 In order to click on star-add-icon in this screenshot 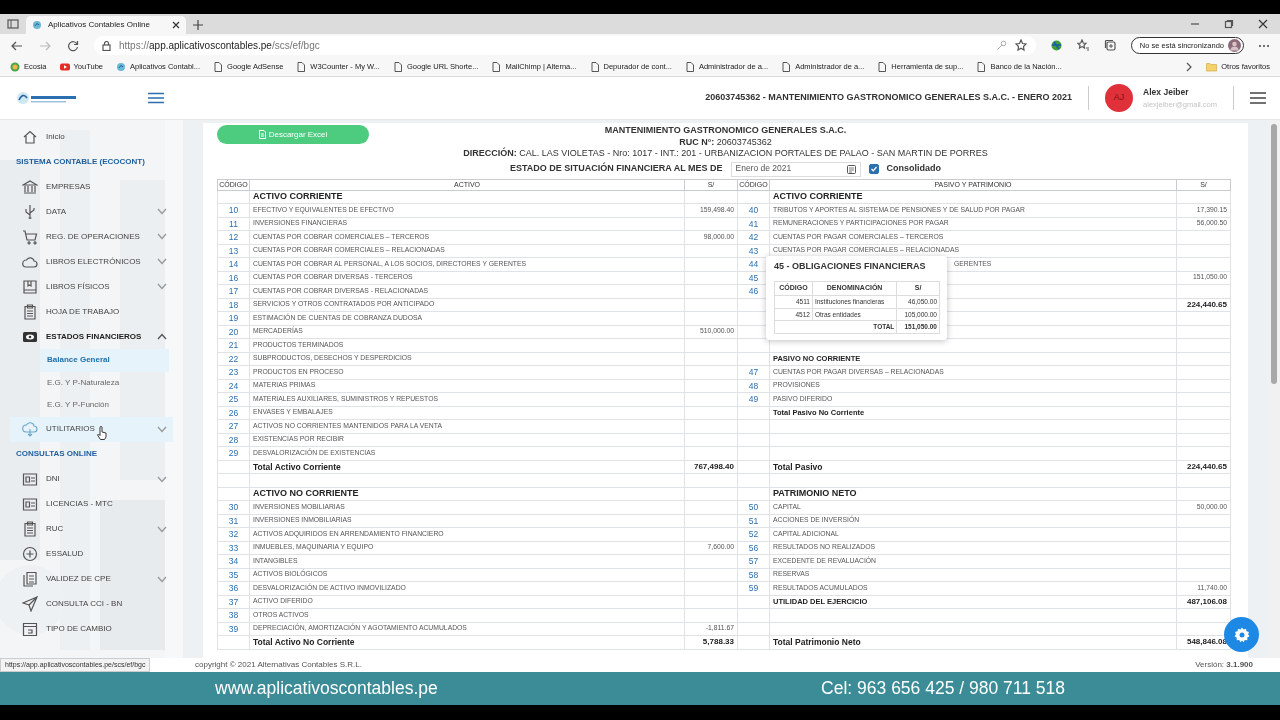, I will do `click(1021, 45)`.